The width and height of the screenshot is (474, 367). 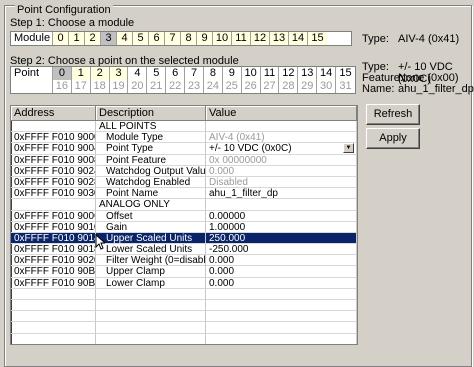 What do you see at coordinates (157, 73) in the screenshot?
I see `point-cell: 5` at bounding box center [157, 73].